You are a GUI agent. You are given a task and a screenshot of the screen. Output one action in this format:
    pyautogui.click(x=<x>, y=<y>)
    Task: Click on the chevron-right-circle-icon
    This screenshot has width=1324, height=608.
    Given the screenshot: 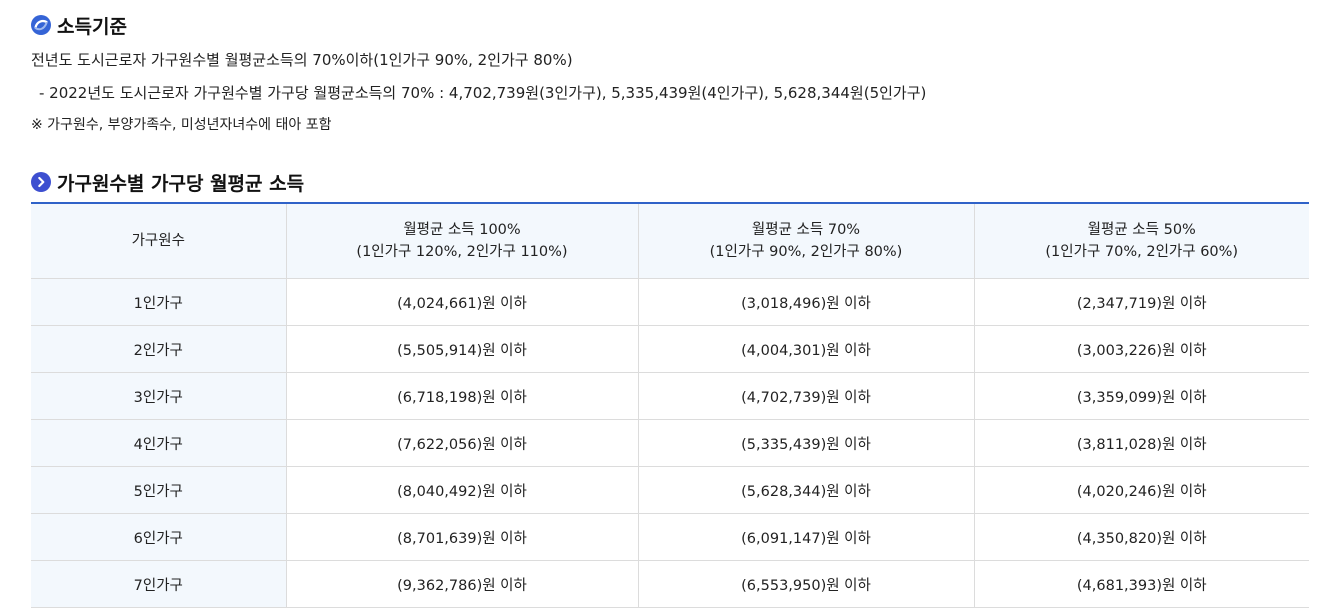 What is the action you would take?
    pyautogui.click(x=41, y=182)
    